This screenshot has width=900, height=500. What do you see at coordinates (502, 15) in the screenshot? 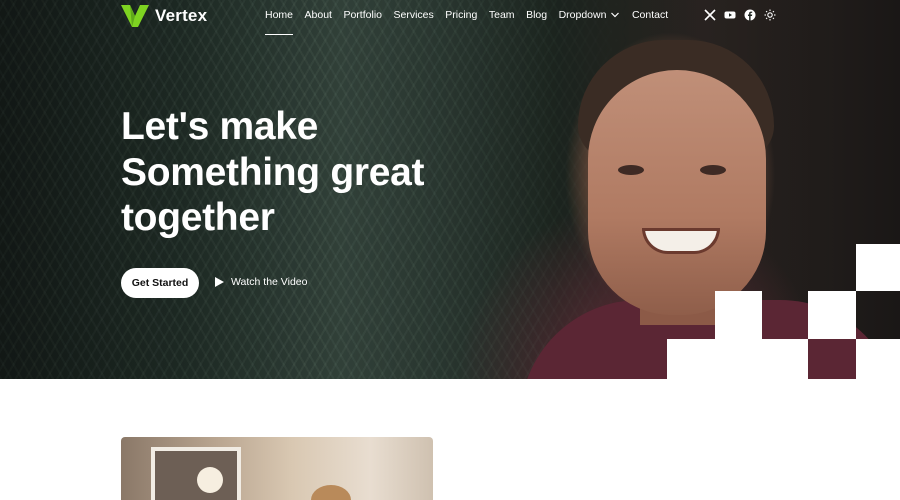
I see `nav-item-team: Team` at bounding box center [502, 15].